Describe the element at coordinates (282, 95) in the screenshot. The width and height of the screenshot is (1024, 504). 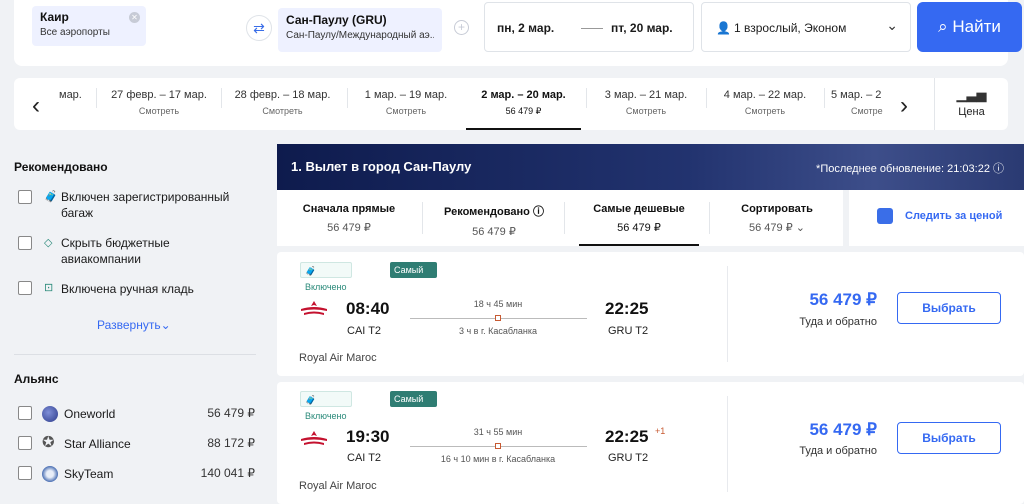
I see `date-option-range: 28 февр. – 18 мар.` at that location.